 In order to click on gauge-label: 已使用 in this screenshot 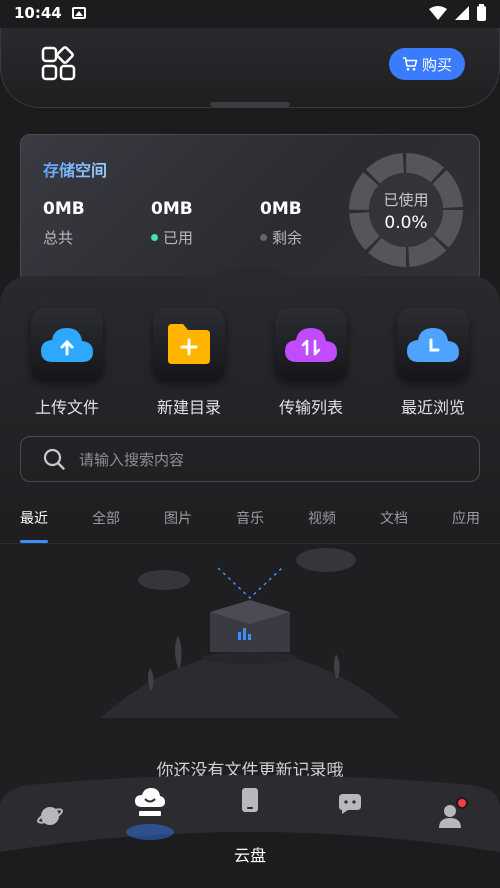, I will do `click(406, 200)`.